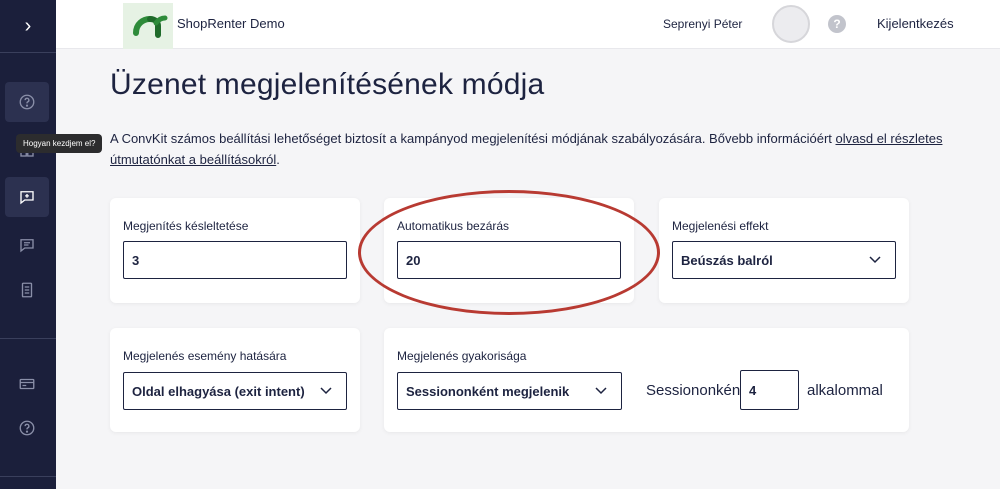 This screenshot has height=489, width=1000. Describe the element at coordinates (845, 390) in the screenshot. I see `frequency-suffix: alkalommal` at that location.